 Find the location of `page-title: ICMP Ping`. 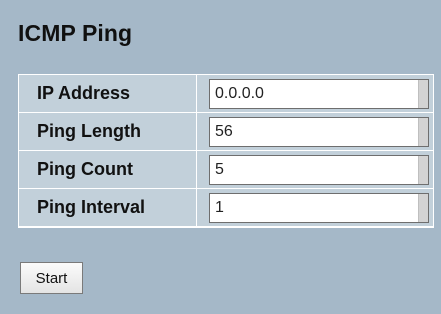

page-title: ICMP Ping is located at coordinates (75, 33).